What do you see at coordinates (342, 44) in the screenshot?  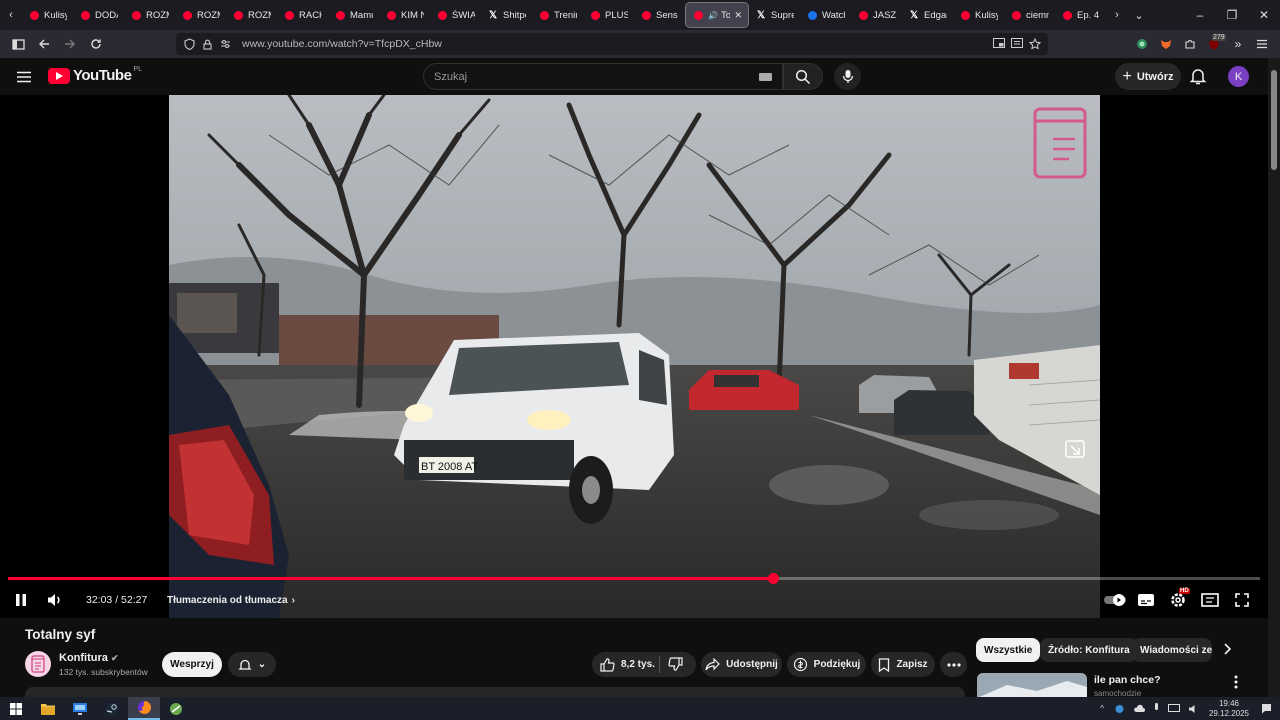 I see `url-text: www.youtube.com/watch?v=TfcpDX_cHbw` at bounding box center [342, 44].